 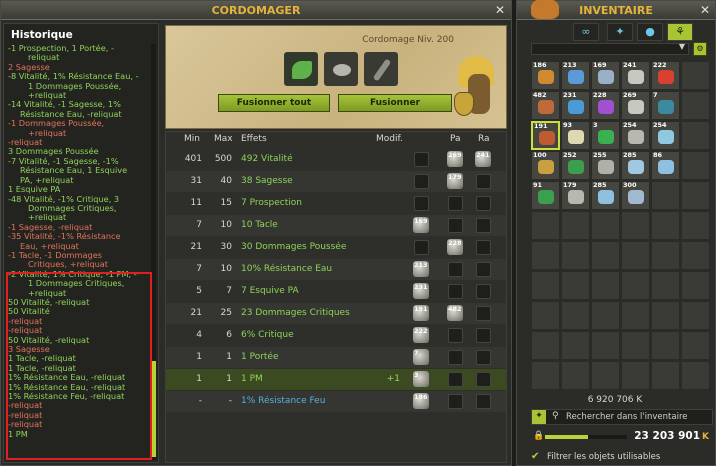 I want to click on inventory-item-slot: 86, so click(x=665, y=165).